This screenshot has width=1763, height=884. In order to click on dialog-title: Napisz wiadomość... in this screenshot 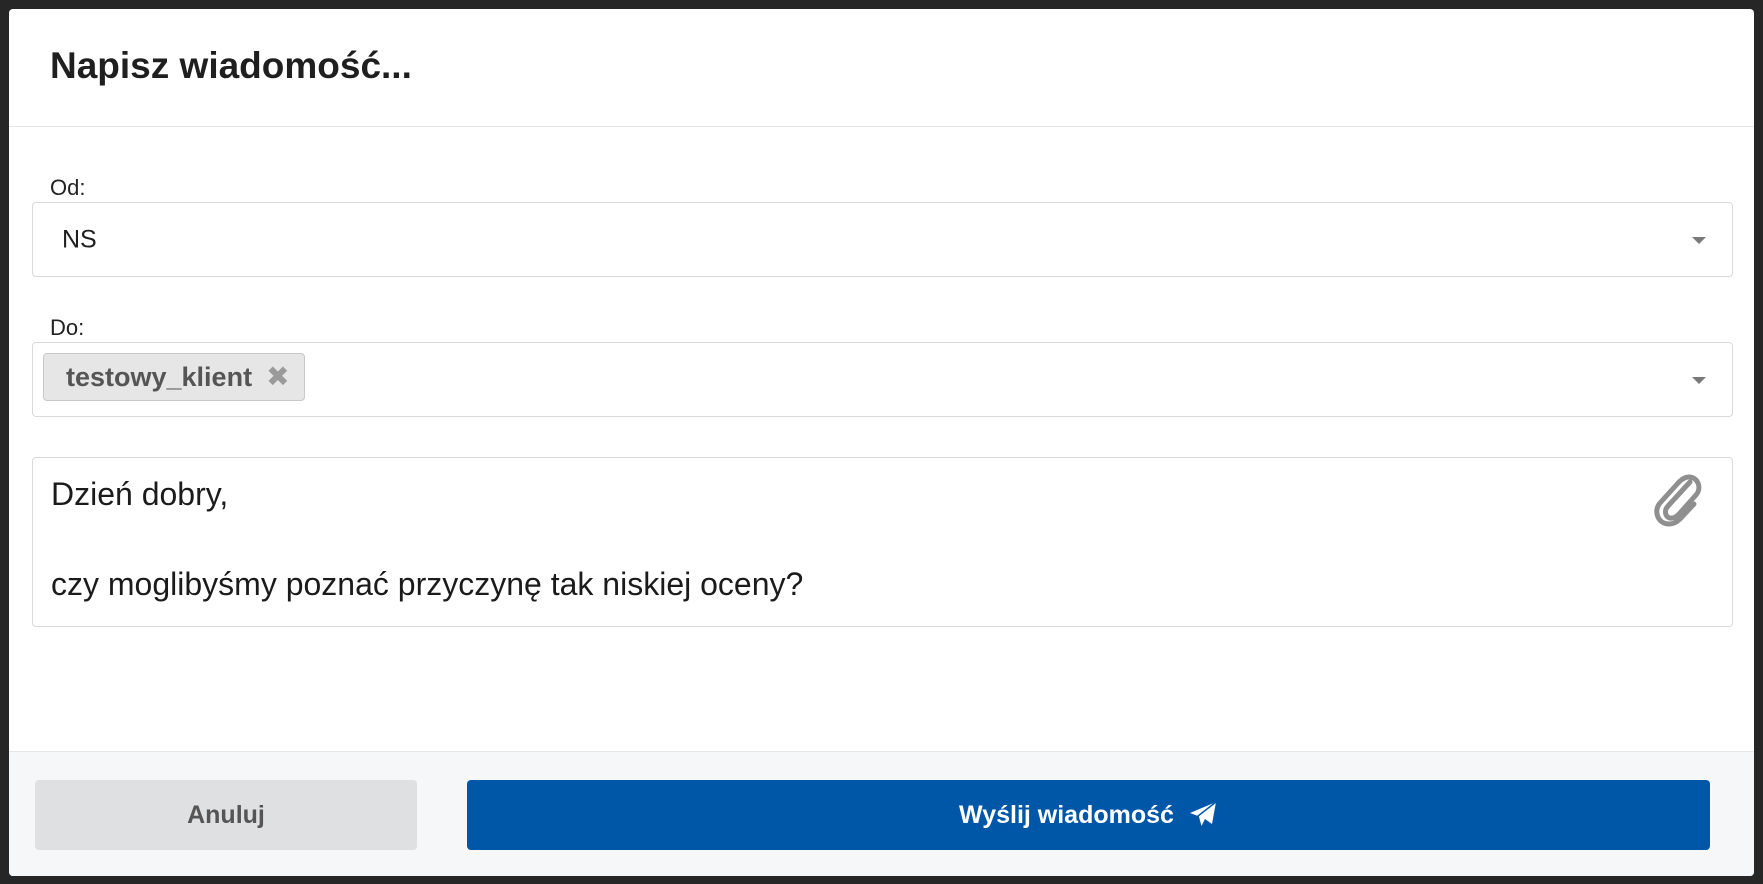, I will do `click(231, 65)`.